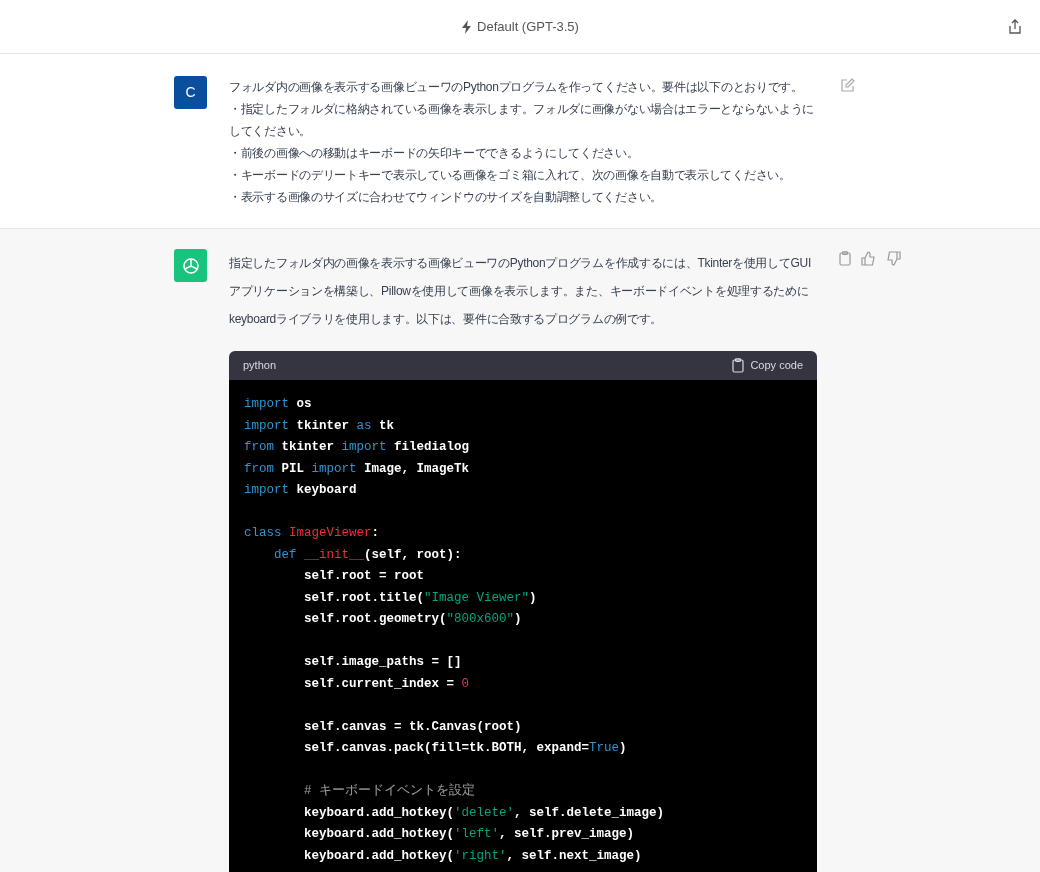 This screenshot has width=1040, height=872. What do you see at coordinates (516, 87) in the screenshot?
I see `message-text: フォルダ内の画像を表示する画像ビューワのPythonプログラムを作ってください。要件は以下のとおりです。` at bounding box center [516, 87].